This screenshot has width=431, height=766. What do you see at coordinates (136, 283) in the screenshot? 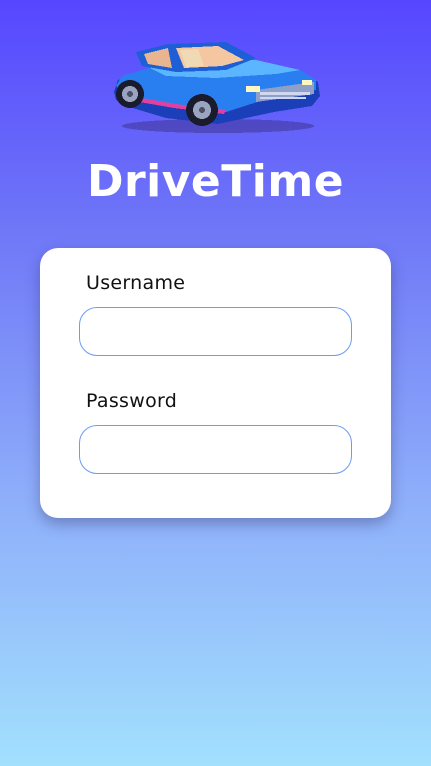
I see `username-label: Username` at bounding box center [136, 283].